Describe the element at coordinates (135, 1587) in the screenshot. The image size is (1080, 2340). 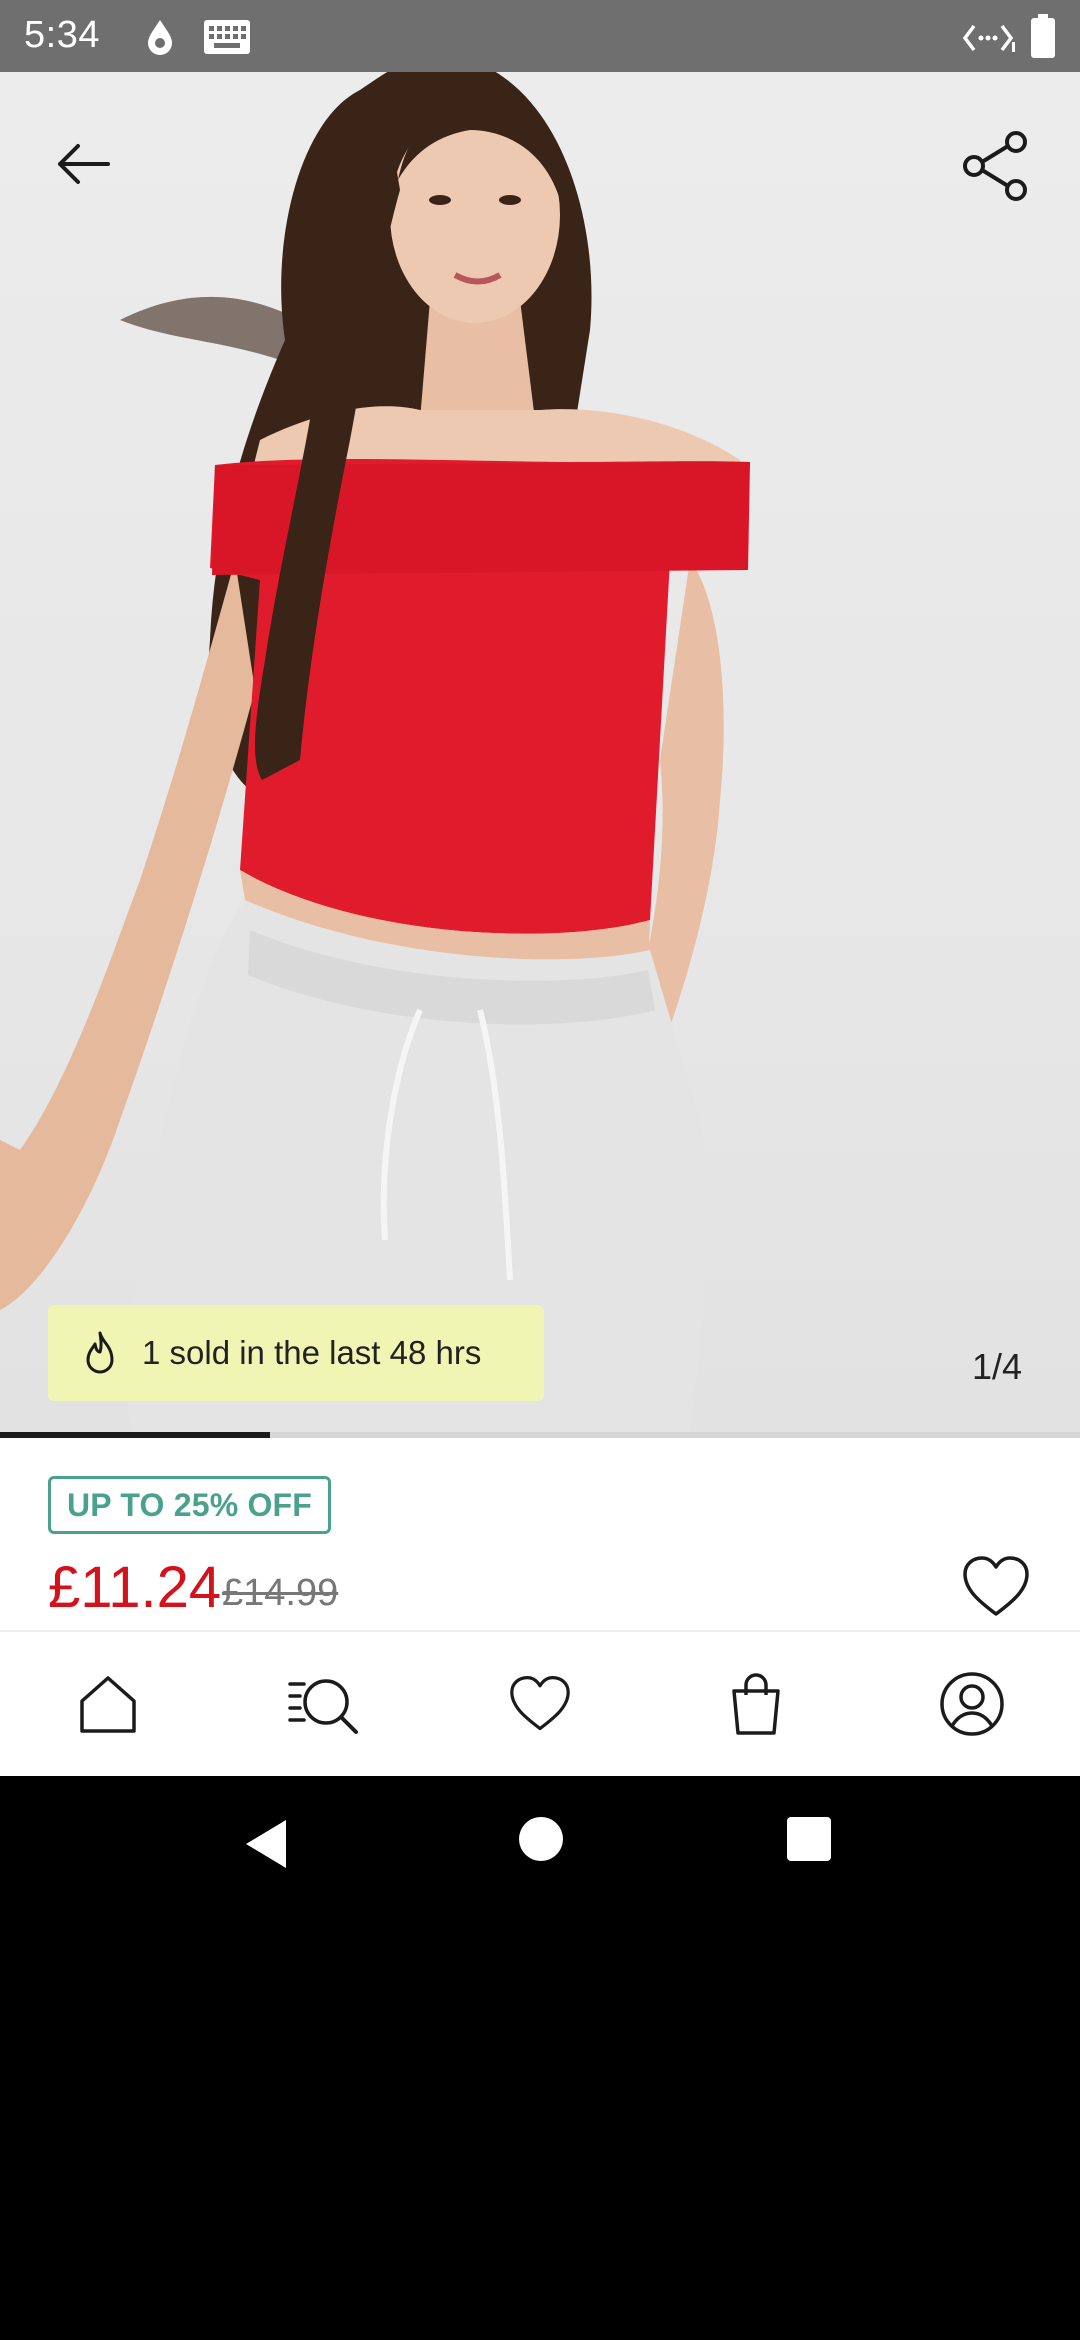
I see `current-price: £11.24` at that location.